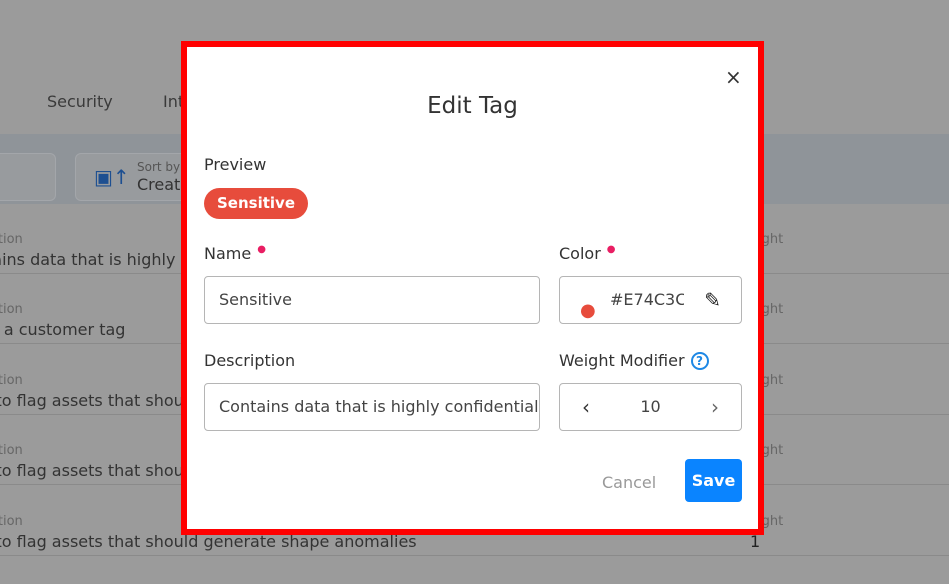  I want to click on desc-value: is a customer tag, so click(63, 329).